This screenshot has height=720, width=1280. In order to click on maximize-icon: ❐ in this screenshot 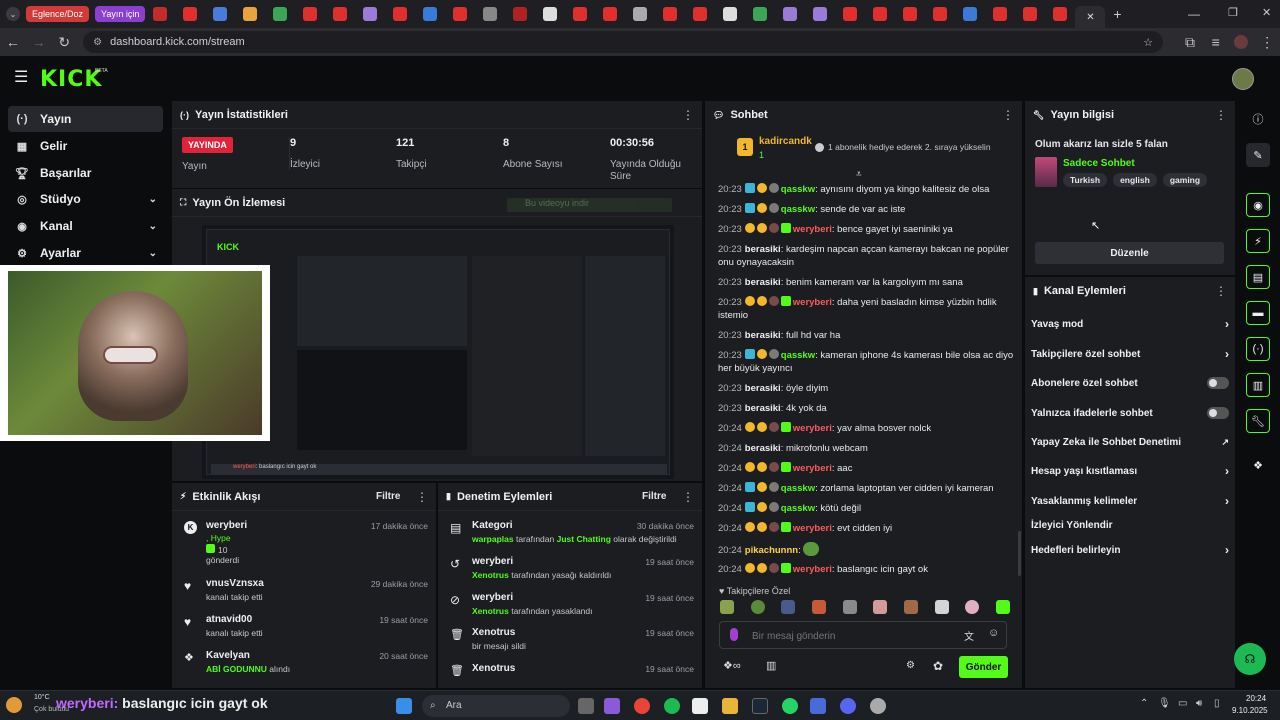, I will do `click(1233, 12)`.